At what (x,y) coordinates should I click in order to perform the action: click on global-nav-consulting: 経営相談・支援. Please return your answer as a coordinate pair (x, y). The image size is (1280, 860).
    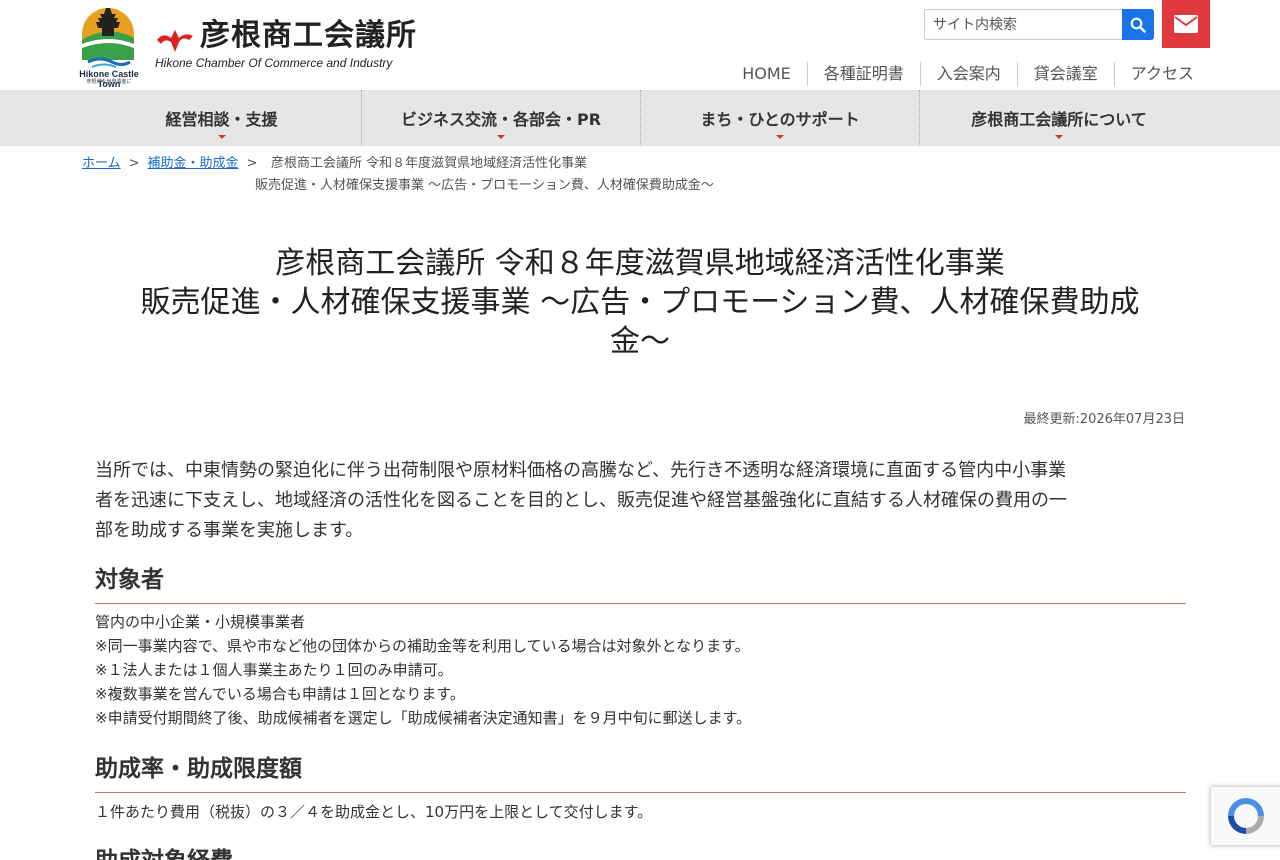
    Looking at the image, I should click on (221, 118).